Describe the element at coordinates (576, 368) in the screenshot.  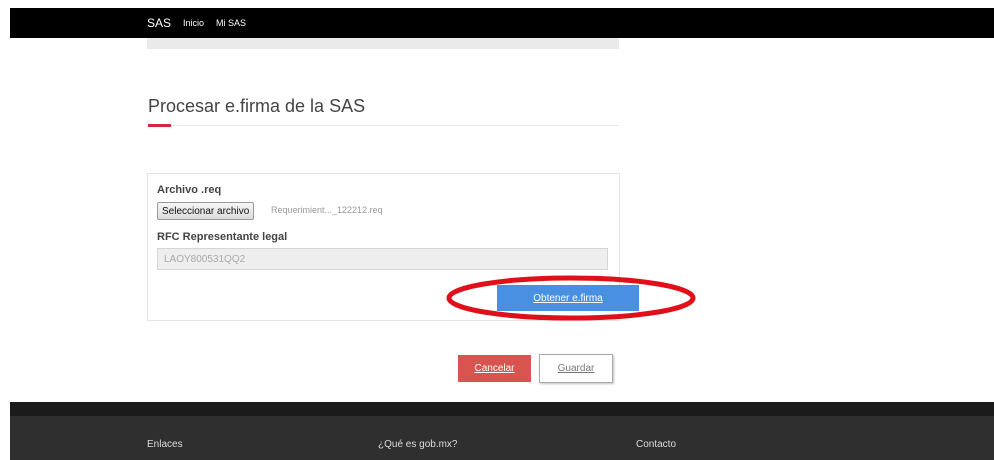
I see `save-button: Guardar` at that location.